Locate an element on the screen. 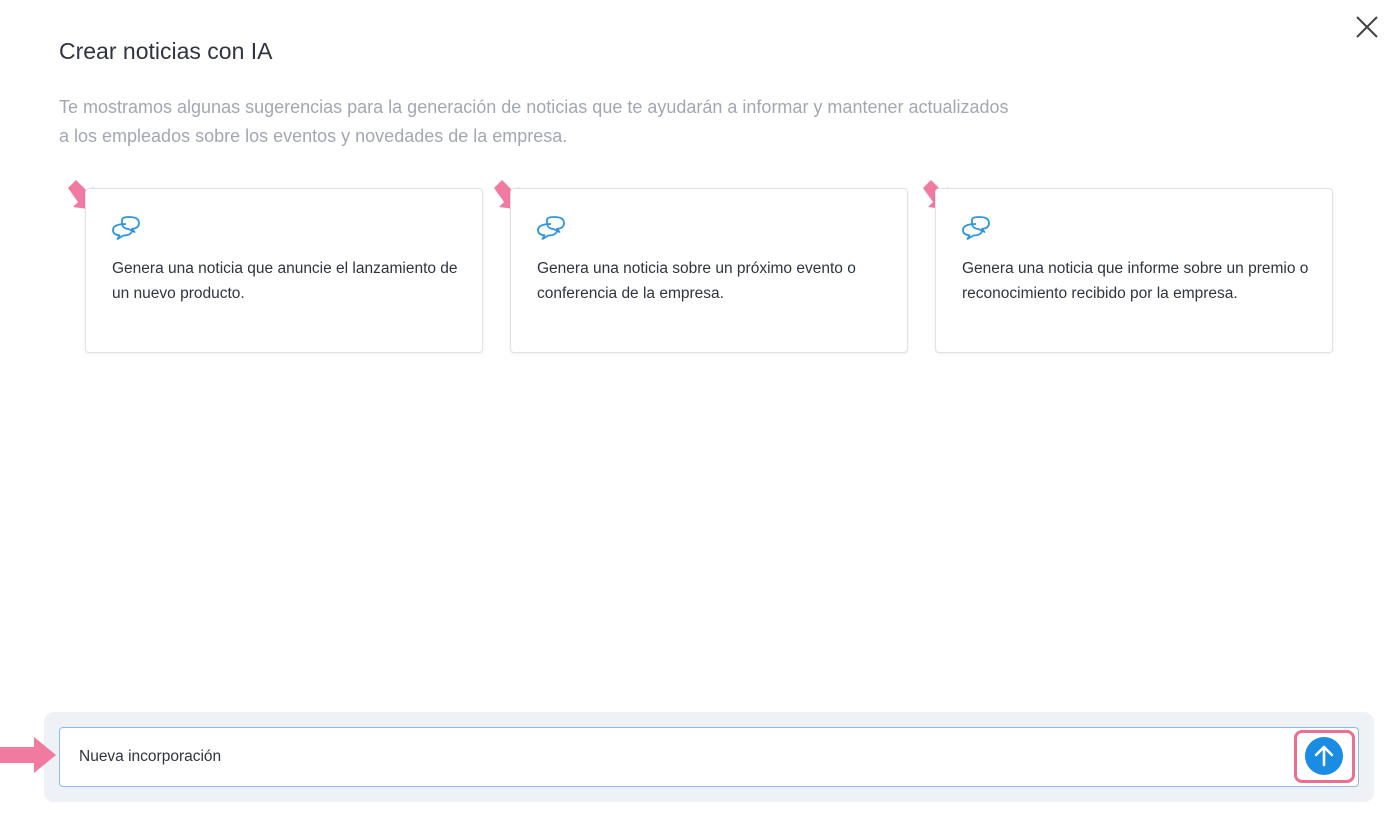  close-button is located at coordinates (1367, 27).